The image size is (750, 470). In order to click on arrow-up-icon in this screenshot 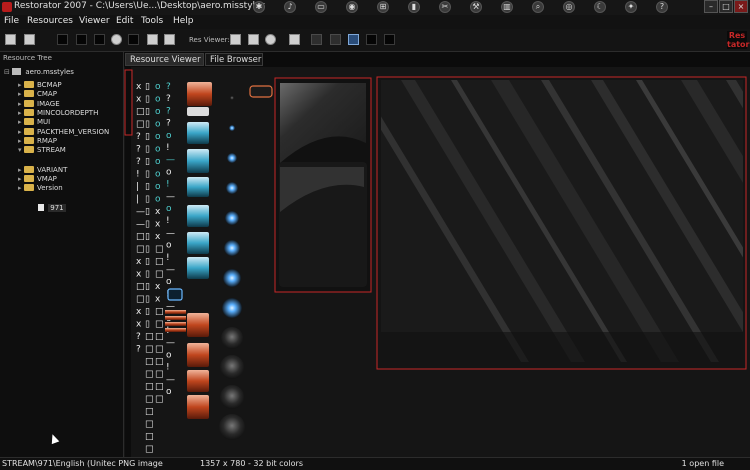, I will do `click(316, 39)`.